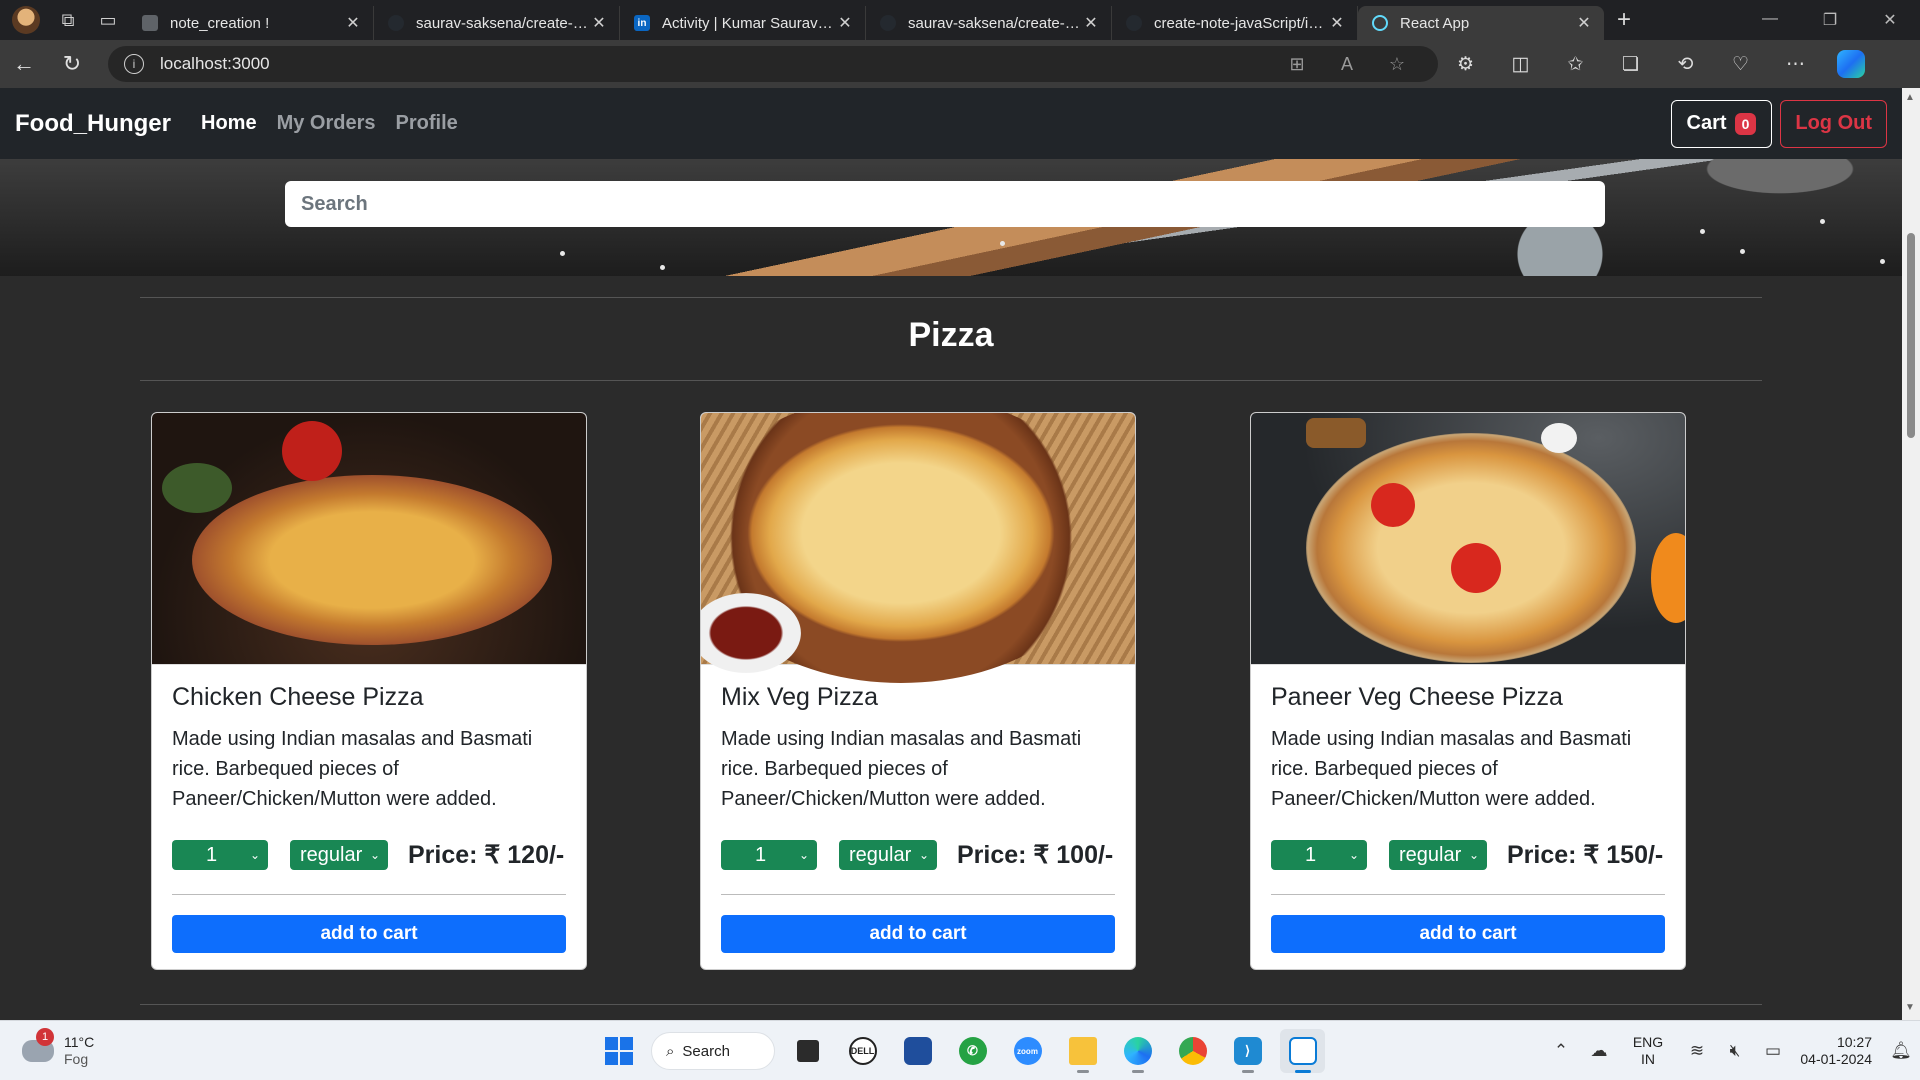 Image resolution: width=1920 pixels, height=1080 pixels. Describe the element at coordinates (1417, 697) in the screenshot. I see `food-name: Paneer Veg Cheese Pizza` at that location.